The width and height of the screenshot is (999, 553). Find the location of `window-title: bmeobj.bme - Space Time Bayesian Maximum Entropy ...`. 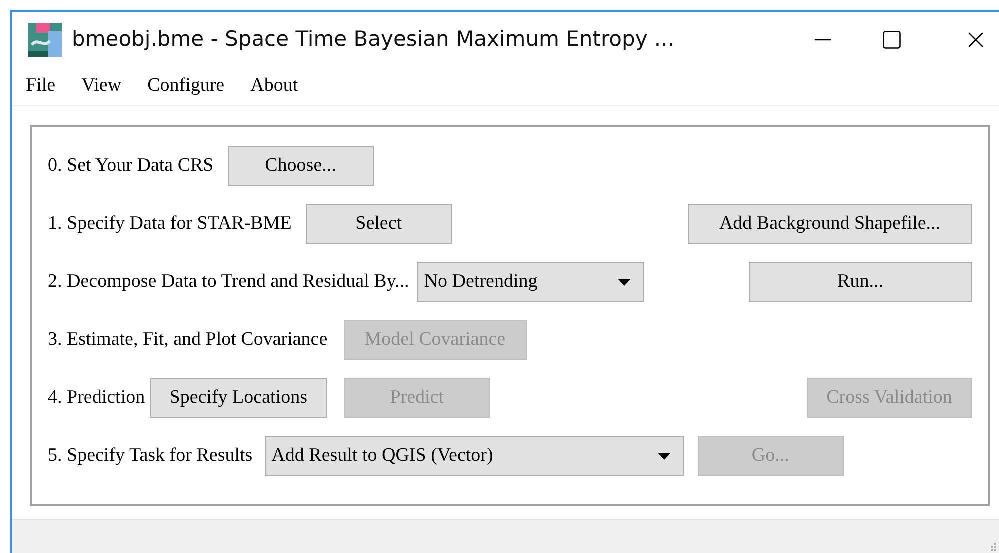

window-title: bmeobj.bme - Space Time Bayesian Maximum Entropy ... is located at coordinates (373, 40).